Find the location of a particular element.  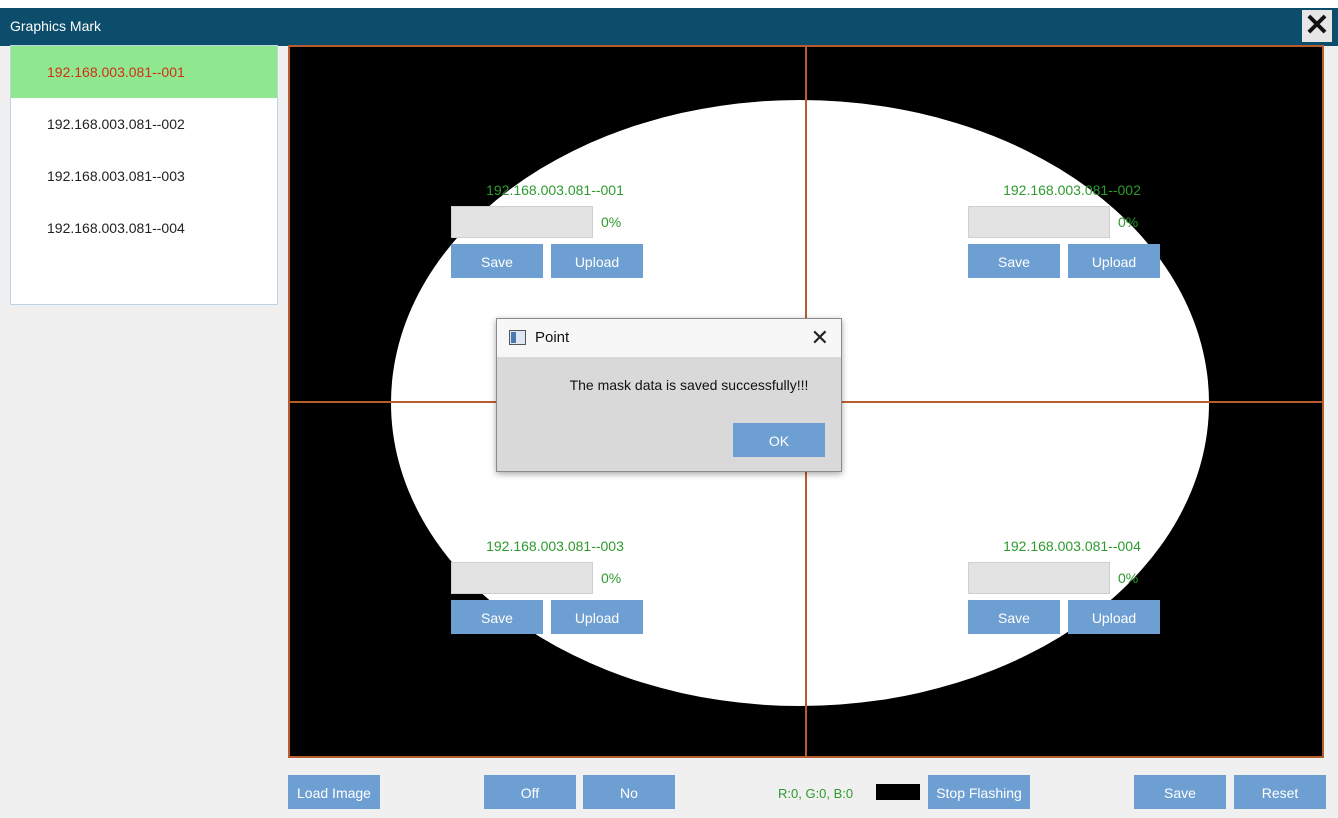

no-button: No is located at coordinates (629, 792).